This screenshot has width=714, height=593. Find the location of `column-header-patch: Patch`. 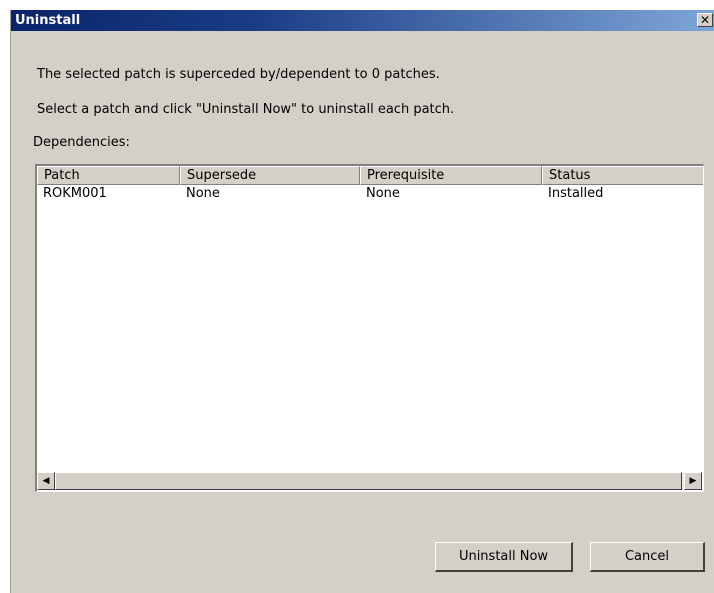

column-header-patch: Patch is located at coordinates (108, 175).